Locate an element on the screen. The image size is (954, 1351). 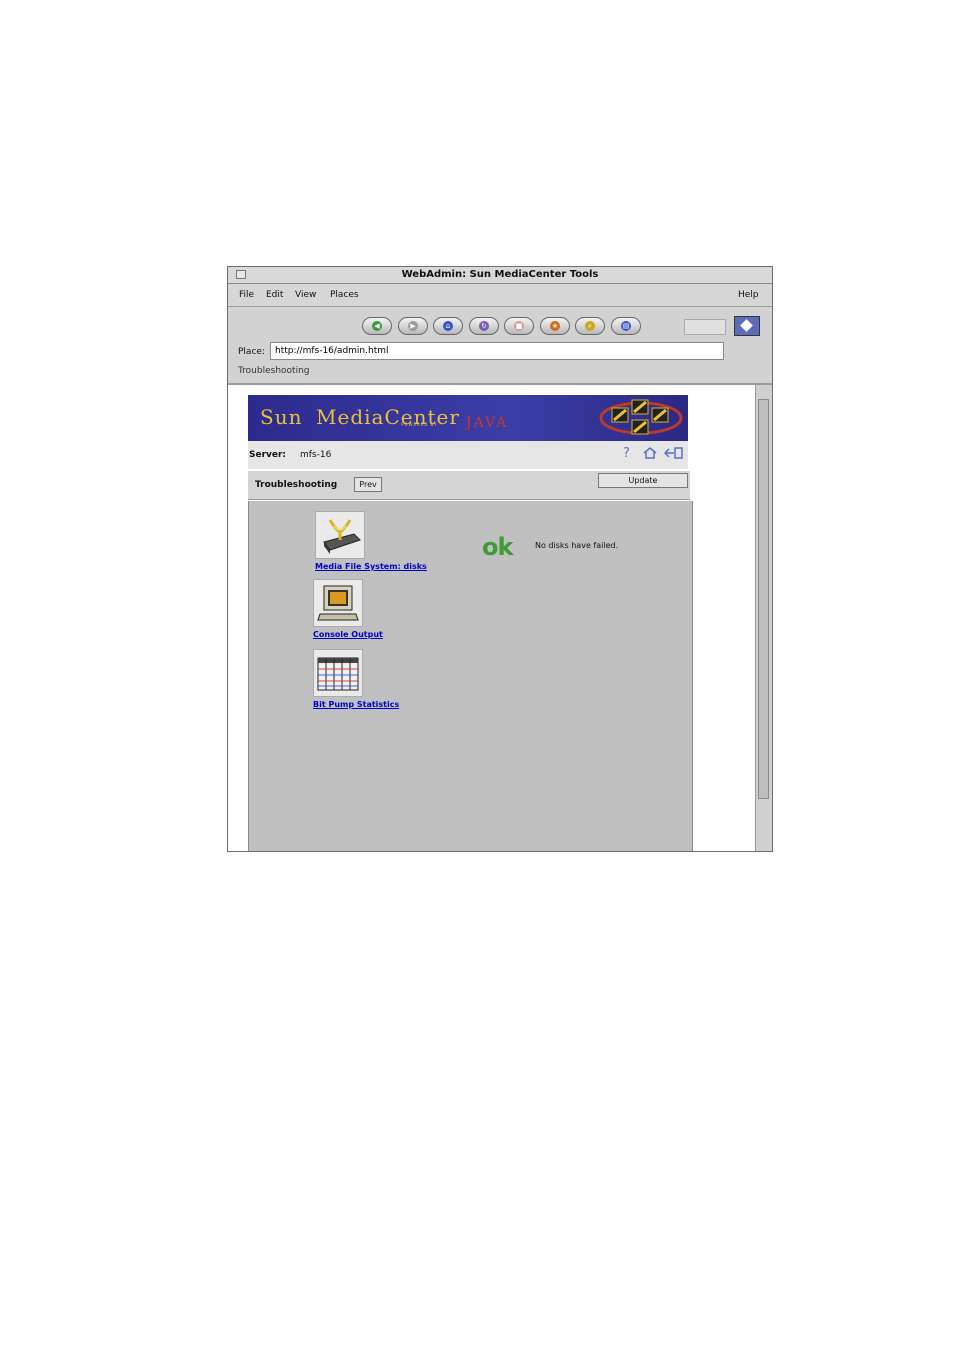
disk-icon is located at coordinates (340, 535).